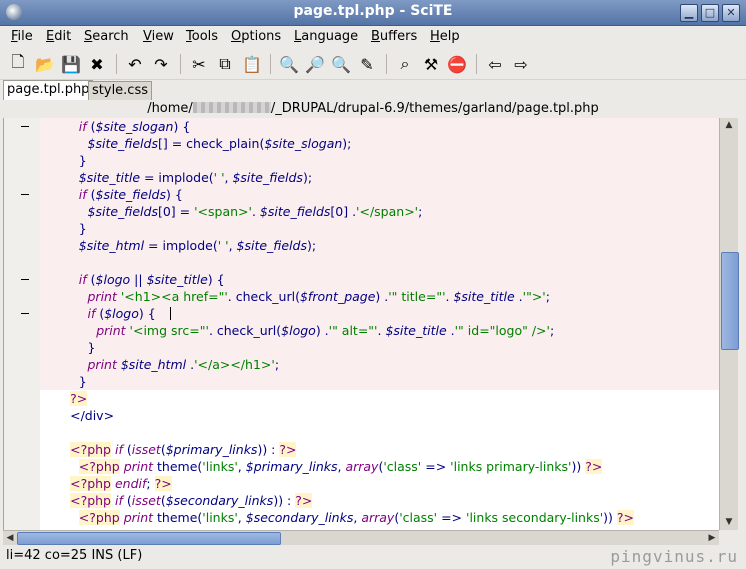  I want to click on scroll-down-icon: ▼, so click(729, 522).